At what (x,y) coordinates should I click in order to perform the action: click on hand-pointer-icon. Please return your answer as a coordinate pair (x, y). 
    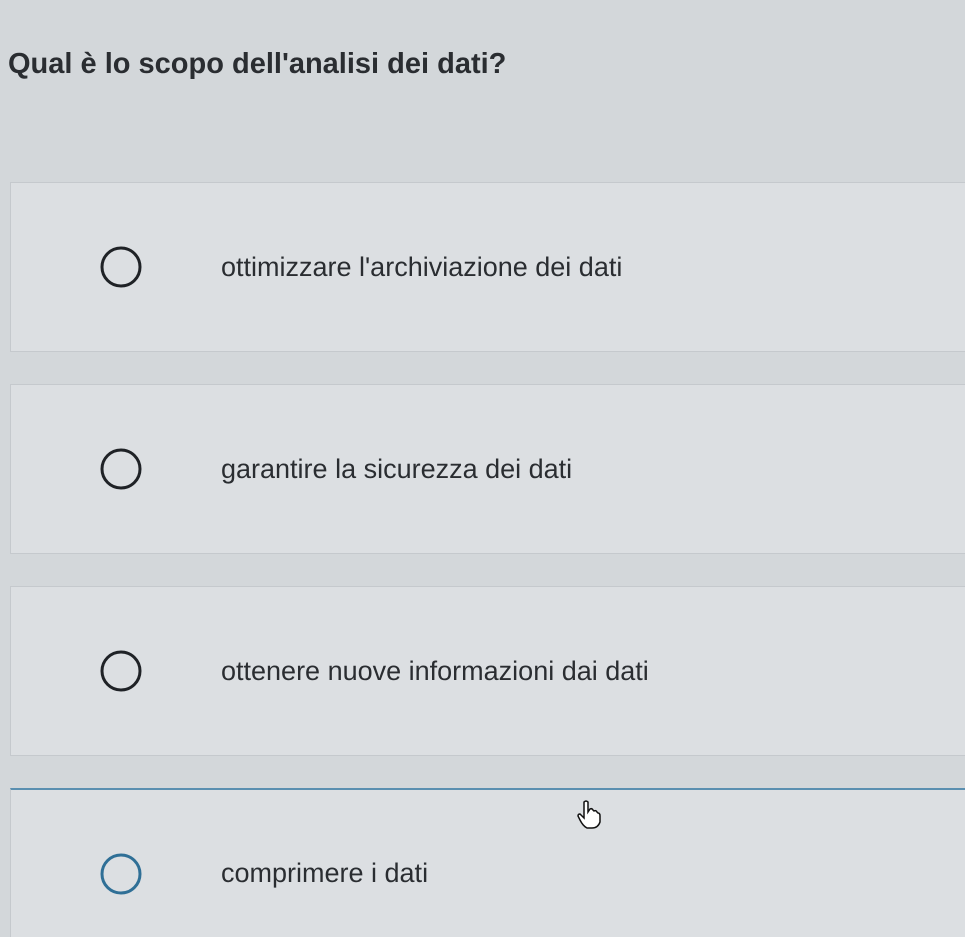
    Looking at the image, I should click on (589, 815).